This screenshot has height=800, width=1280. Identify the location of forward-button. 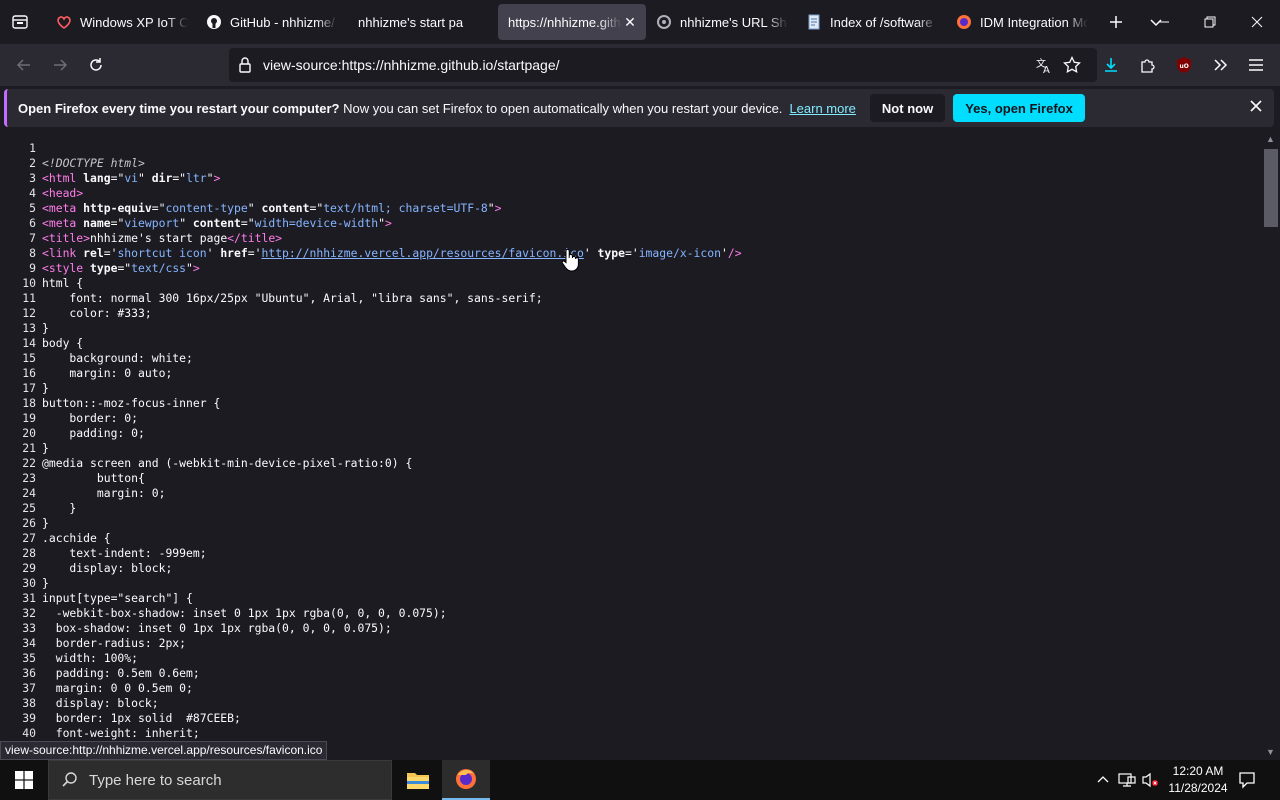
(60, 65).